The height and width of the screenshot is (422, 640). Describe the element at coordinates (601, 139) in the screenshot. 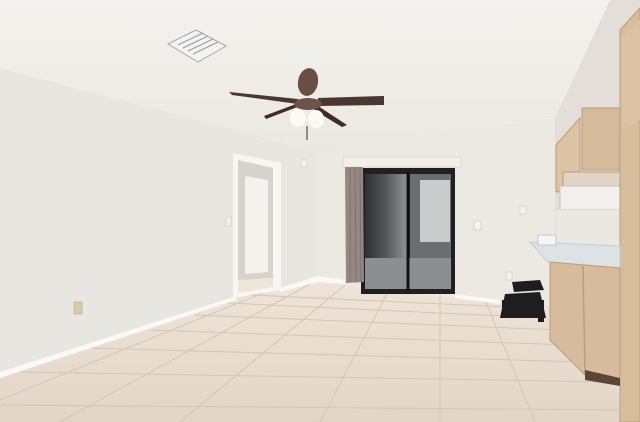

I see `upper-cabinet-right` at that location.